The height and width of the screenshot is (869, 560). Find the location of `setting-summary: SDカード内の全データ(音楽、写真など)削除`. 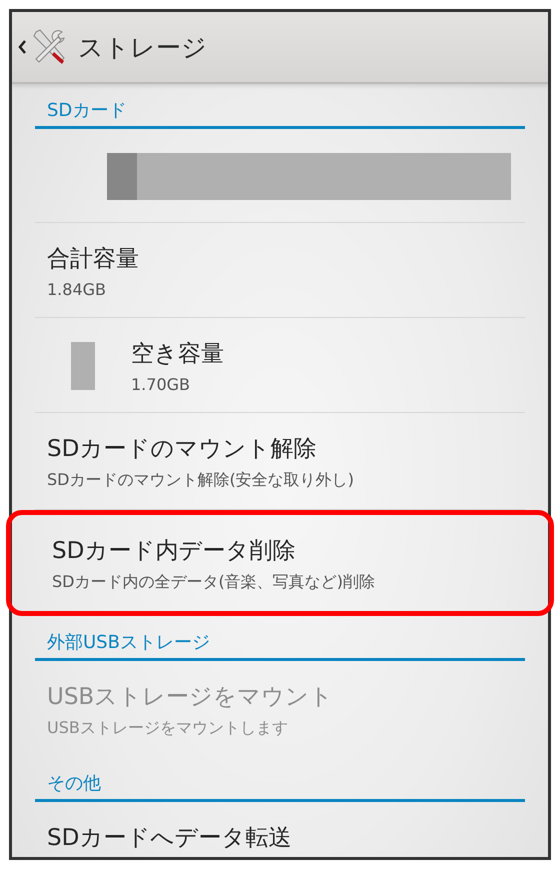

setting-summary: SDカード内の全データ(音楽、写真など)削除 is located at coordinates (214, 582).